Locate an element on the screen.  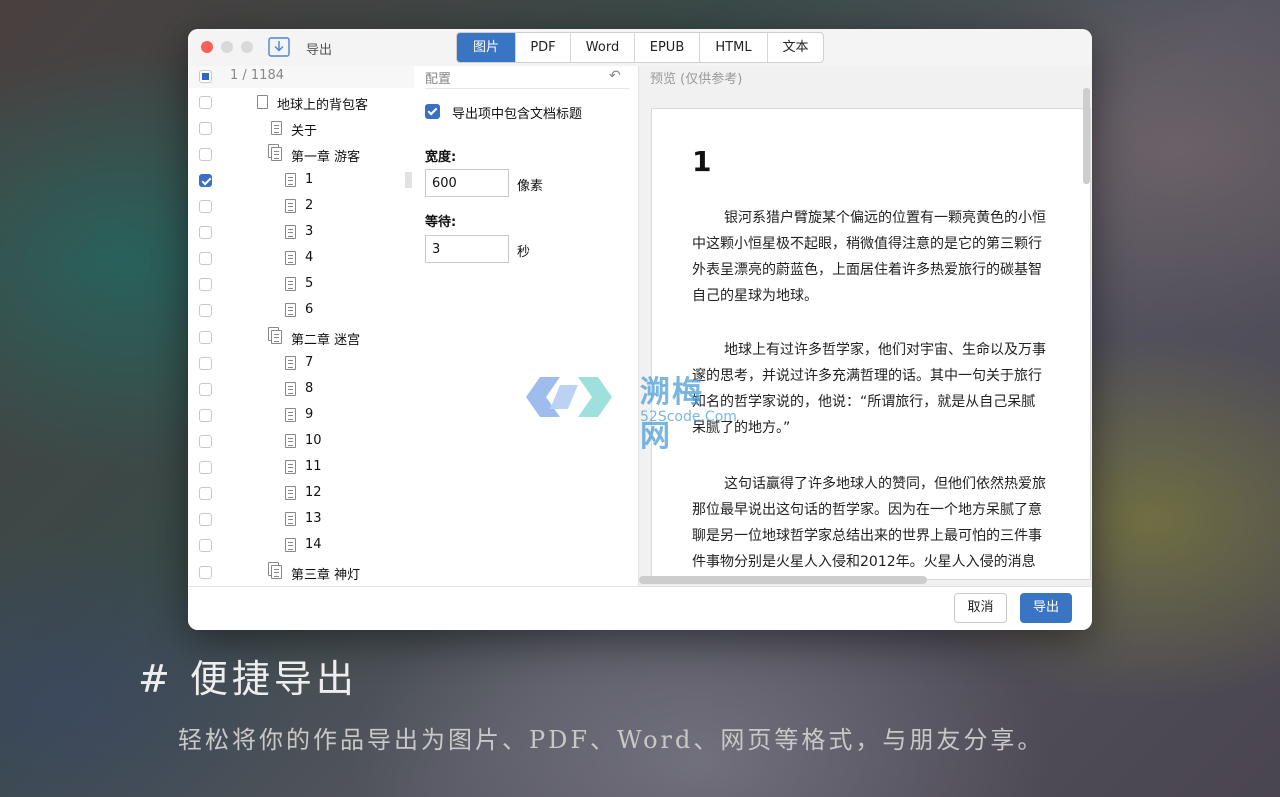
tree-label: 第一章 游客 is located at coordinates (326, 157).